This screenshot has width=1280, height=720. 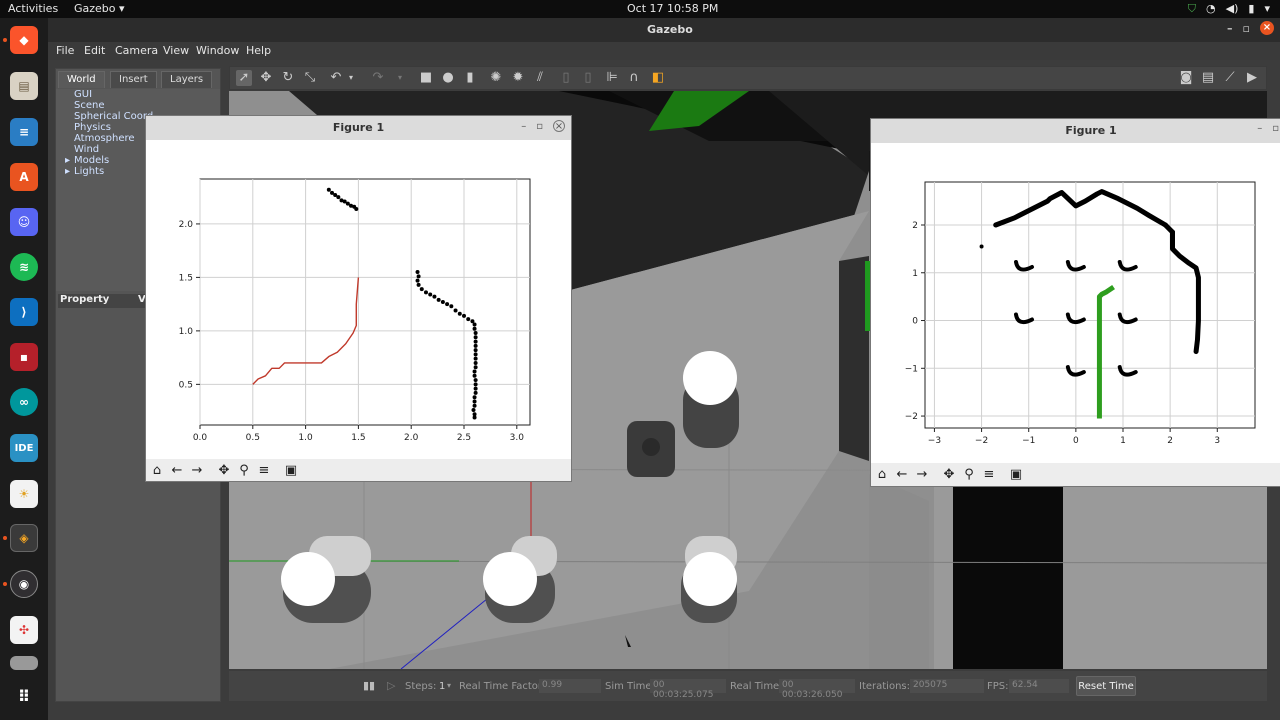 What do you see at coordinates (588, 78) in the screenshot?
I see `paste-icon: ▯` at bounding box center [588, 78].